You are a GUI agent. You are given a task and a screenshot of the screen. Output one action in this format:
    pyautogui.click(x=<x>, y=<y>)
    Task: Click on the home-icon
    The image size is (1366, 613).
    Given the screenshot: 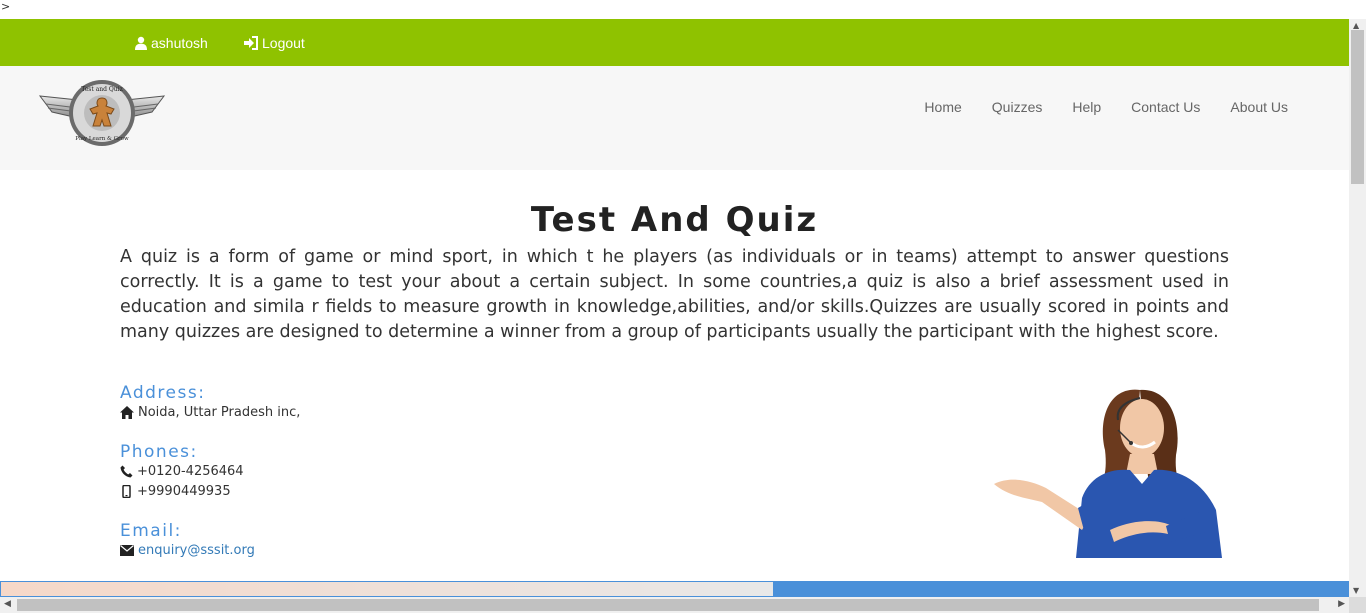 What is the action you would take?
    pyautogui.click(x=127, y=412)
    